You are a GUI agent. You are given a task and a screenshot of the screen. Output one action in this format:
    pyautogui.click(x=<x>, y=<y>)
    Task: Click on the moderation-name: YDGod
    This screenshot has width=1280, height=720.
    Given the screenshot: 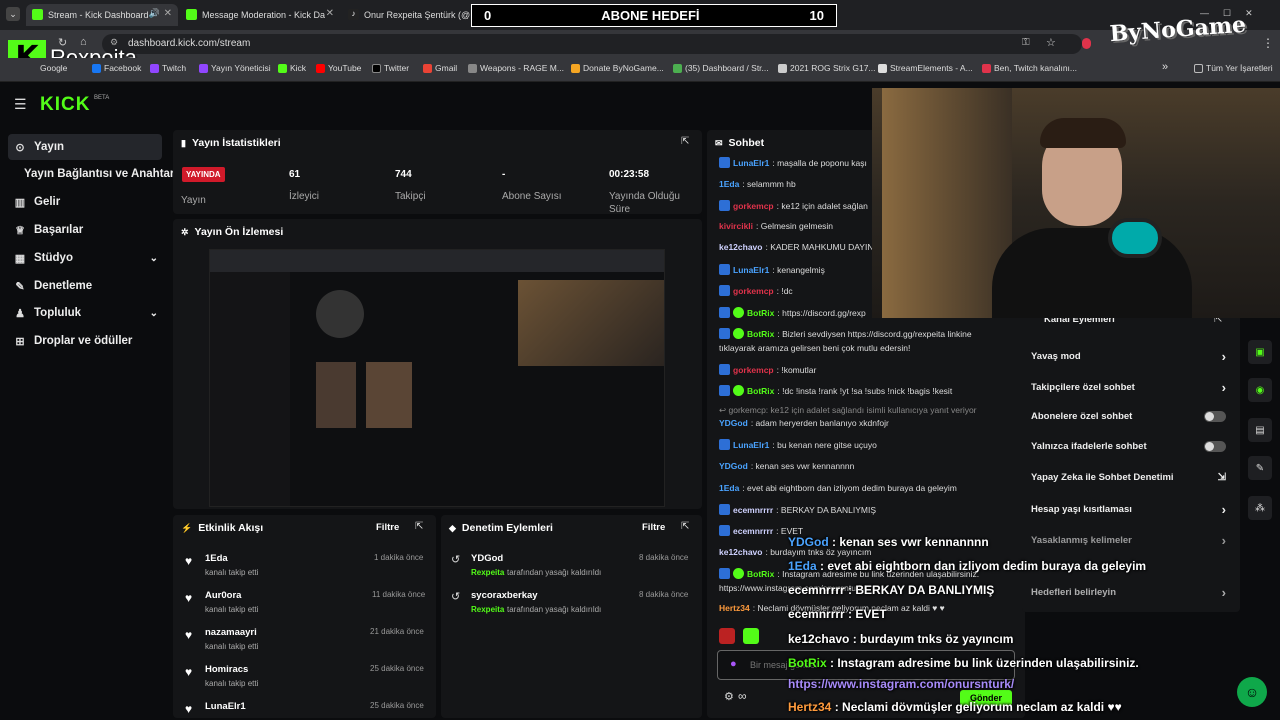 What is the action you would take?
    pyautogui.click(x=487, y=558)
    